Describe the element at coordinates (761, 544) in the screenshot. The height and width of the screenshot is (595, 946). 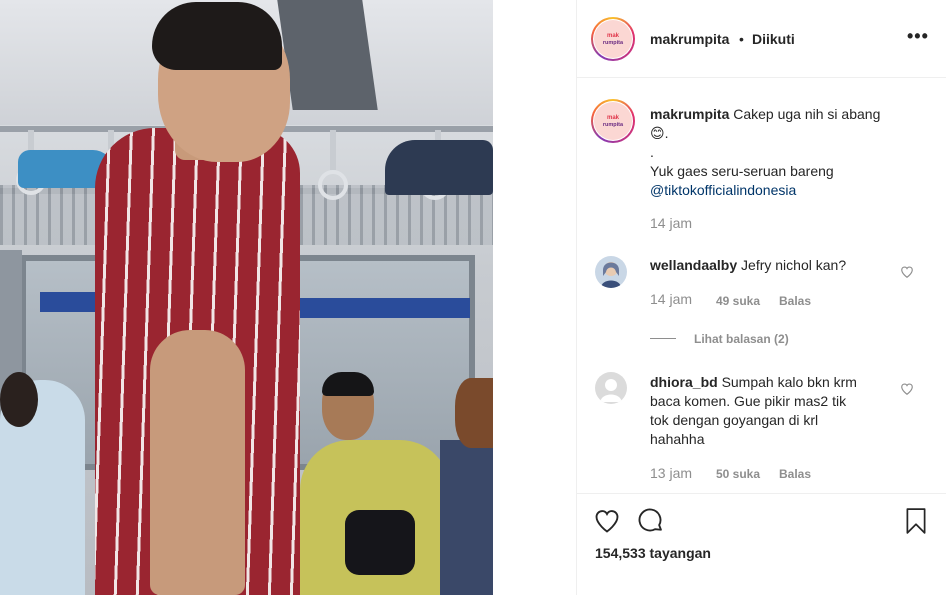
I see `post-actions-bar` at that location.